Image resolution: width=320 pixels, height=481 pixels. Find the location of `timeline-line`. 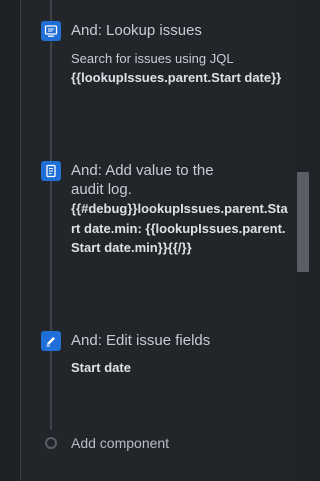

timeline-line is located at coordinates (51, 215).